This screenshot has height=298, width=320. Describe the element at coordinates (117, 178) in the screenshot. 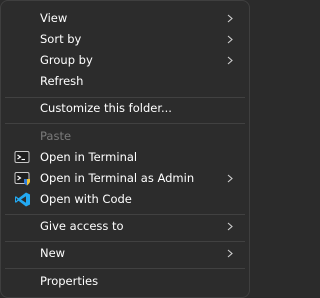

I see `menu-item-open-in-terminal-admin-label: Open in Terminal as Admin` at that location.